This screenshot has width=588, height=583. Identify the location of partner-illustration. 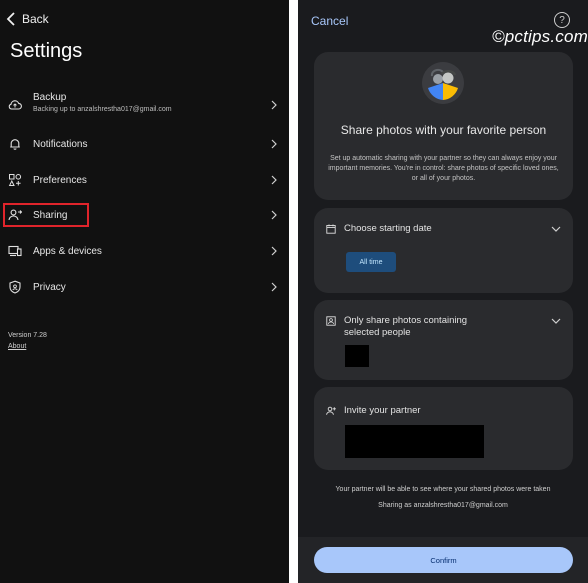
(443, 83).